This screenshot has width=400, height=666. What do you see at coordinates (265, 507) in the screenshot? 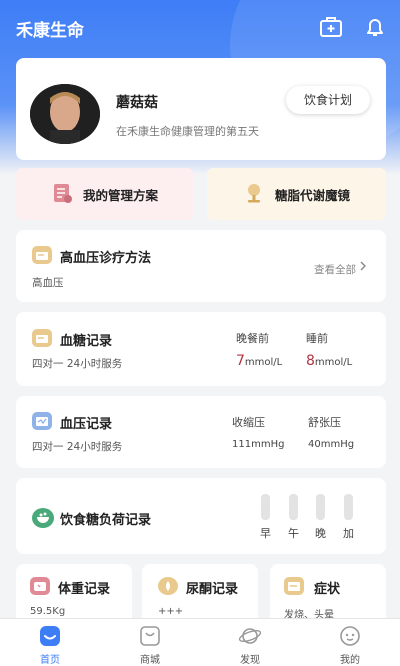
I see `meal-bar-breakfast` at bounding box center [265, 507].